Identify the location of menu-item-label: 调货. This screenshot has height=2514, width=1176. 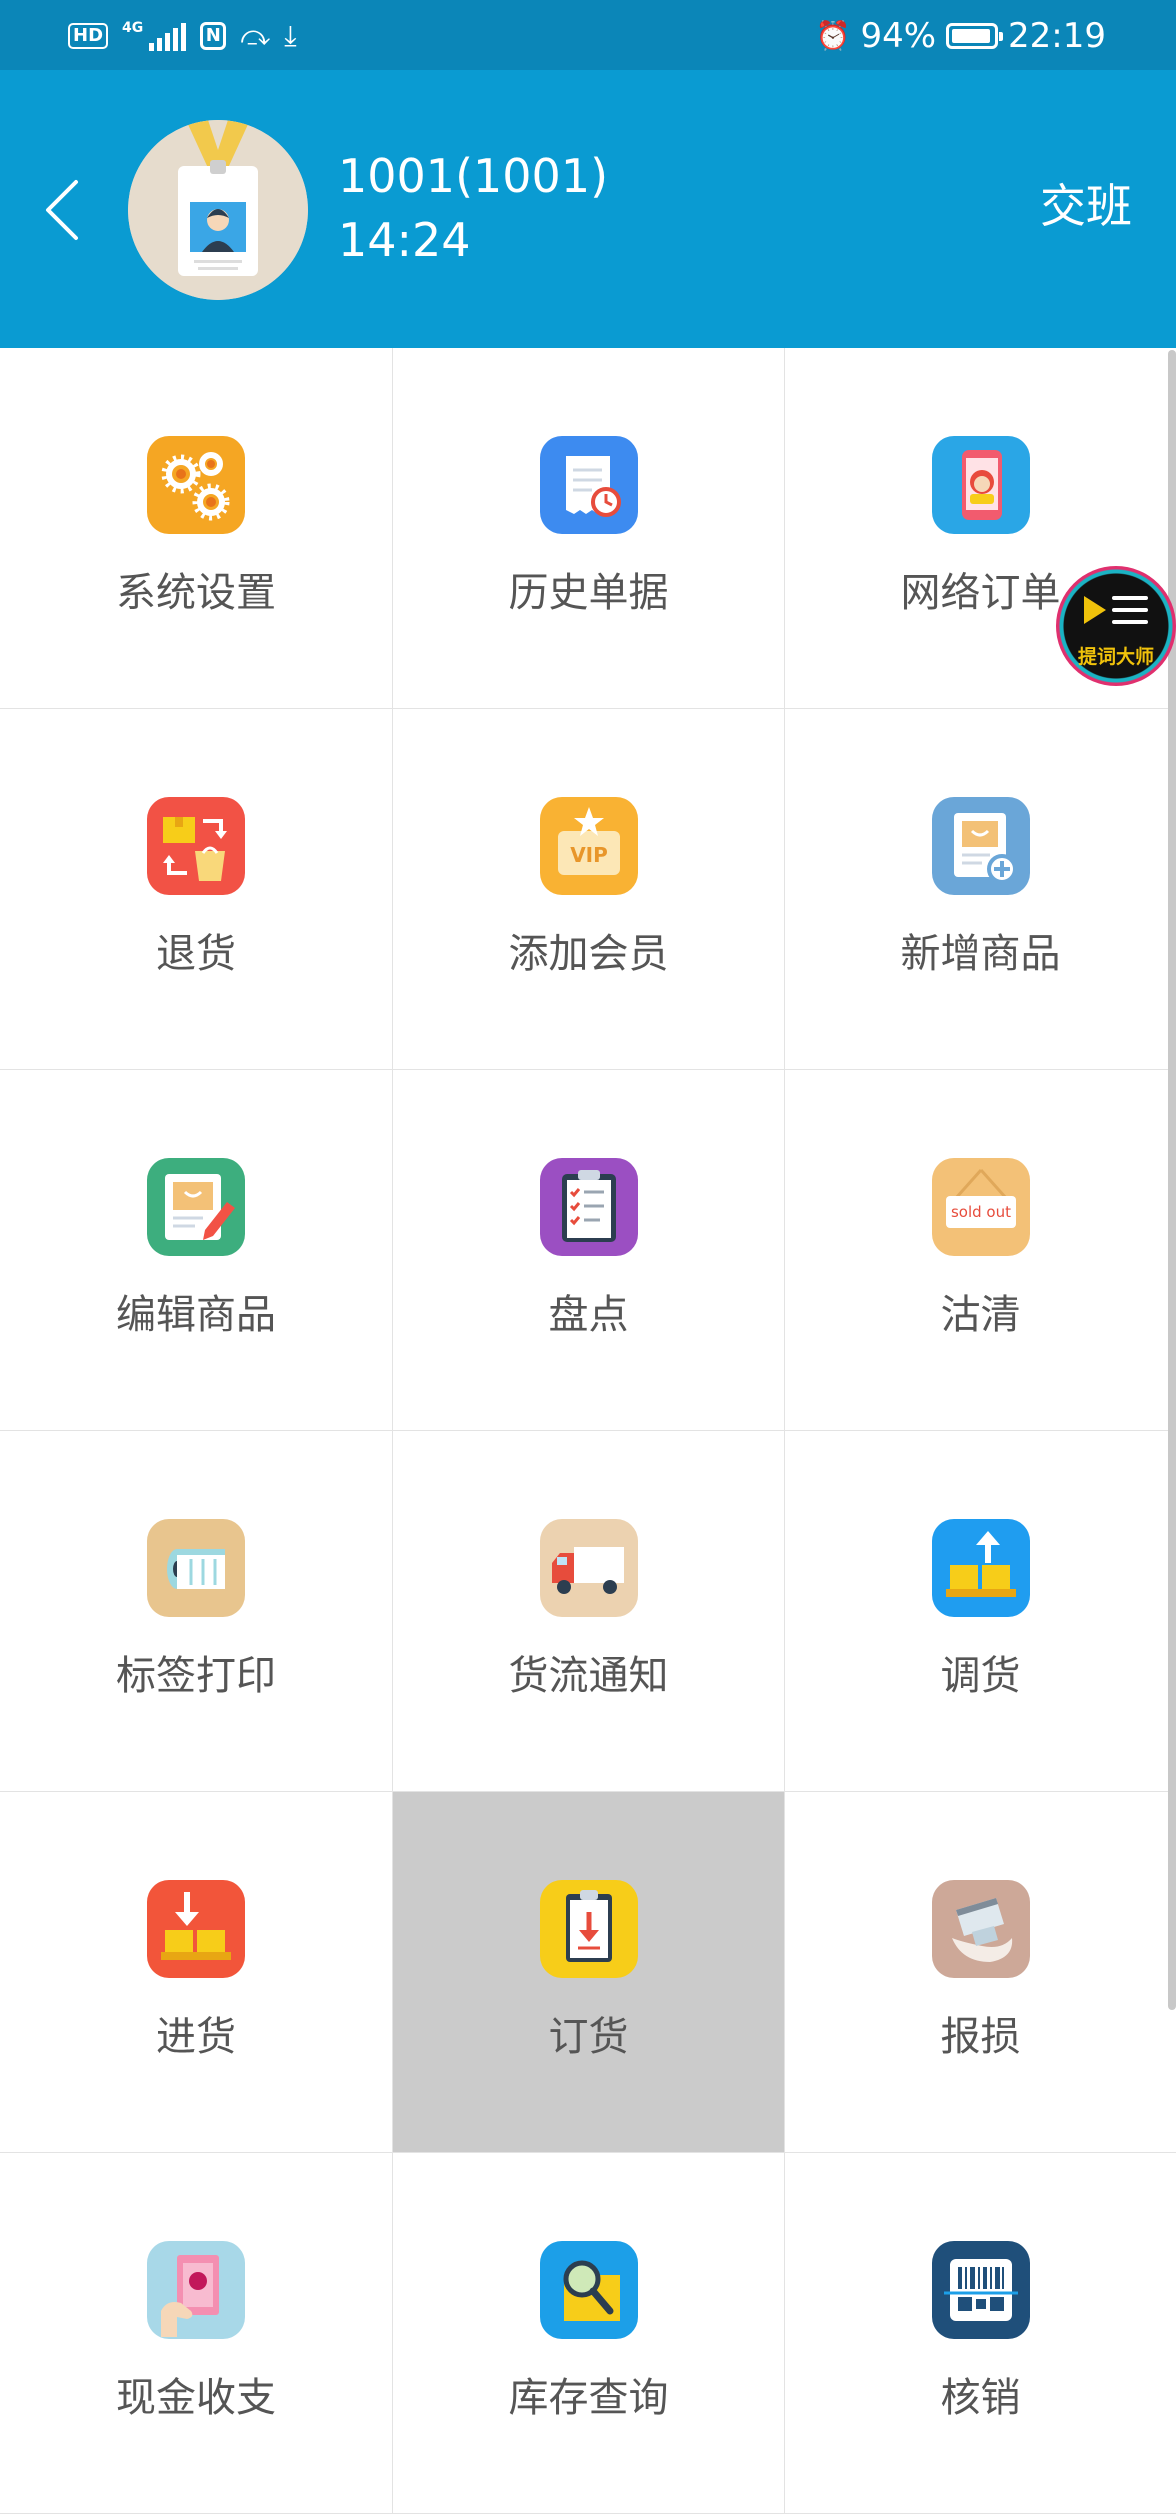
(980, 1676).